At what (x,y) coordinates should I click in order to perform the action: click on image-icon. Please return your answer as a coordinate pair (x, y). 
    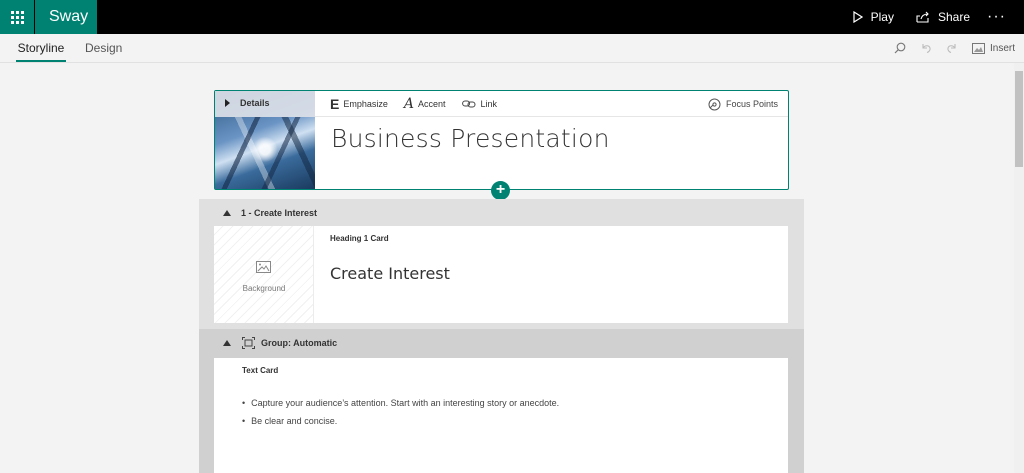
    Looking at the image, I should click on (263, 267).